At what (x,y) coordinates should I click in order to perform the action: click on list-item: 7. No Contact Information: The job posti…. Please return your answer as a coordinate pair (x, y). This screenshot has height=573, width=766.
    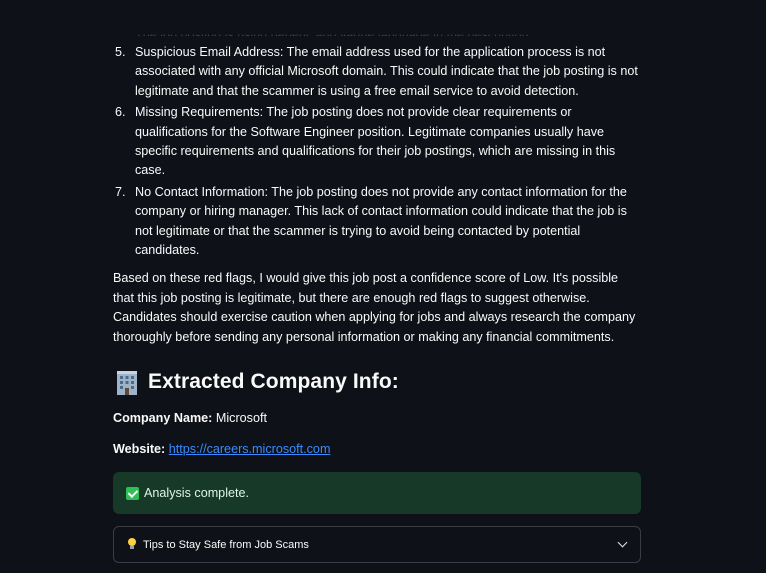
    Looking at the image, I should click on (377, 222).